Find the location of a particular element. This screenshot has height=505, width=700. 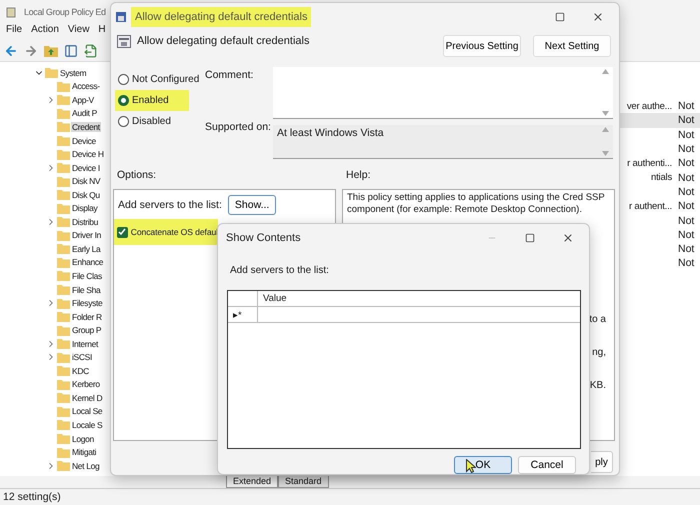

nav-button: Next Setting is located at coordinates (572, 46).